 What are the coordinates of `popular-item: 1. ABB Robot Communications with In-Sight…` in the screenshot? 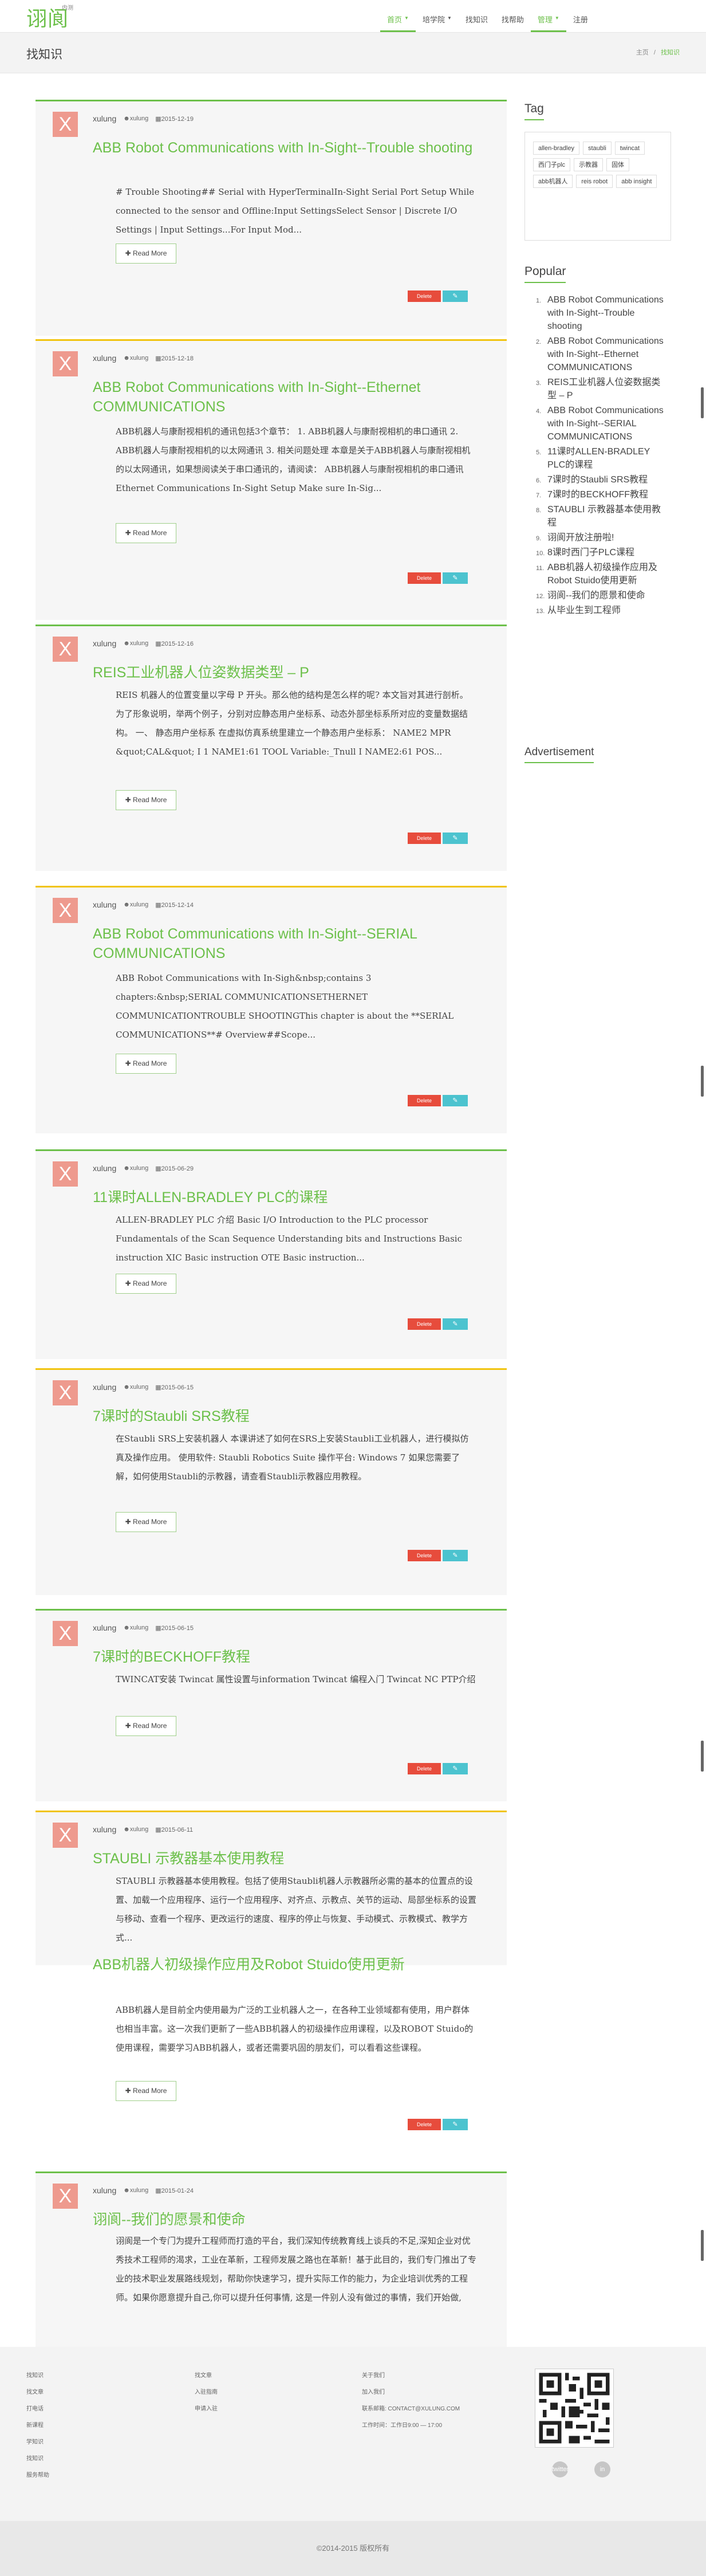 It's located at (602, 313).